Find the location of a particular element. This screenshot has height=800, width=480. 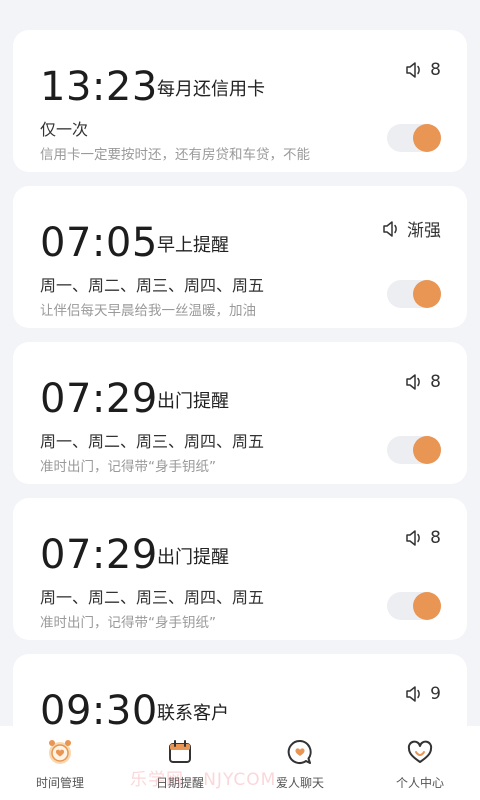

calendar-icon is located at coordinates (180, 751).